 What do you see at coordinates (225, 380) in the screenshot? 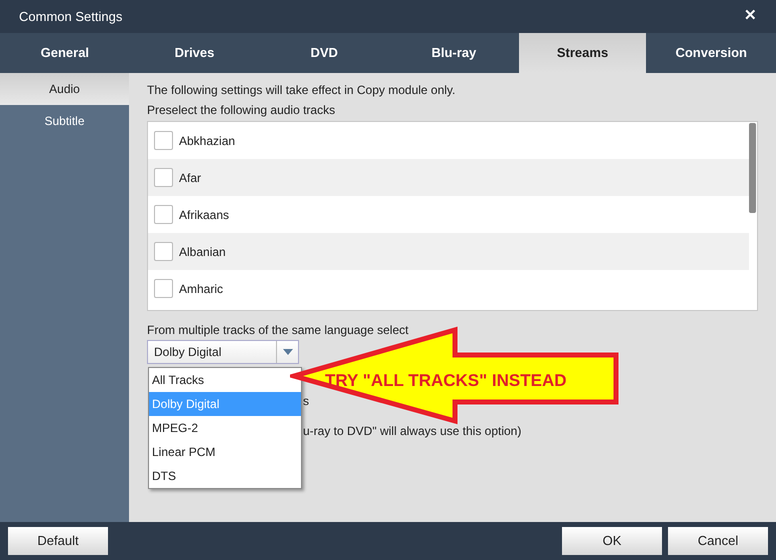
I see `dropdown-option: All Tracks` at bounding box center [225, 380].